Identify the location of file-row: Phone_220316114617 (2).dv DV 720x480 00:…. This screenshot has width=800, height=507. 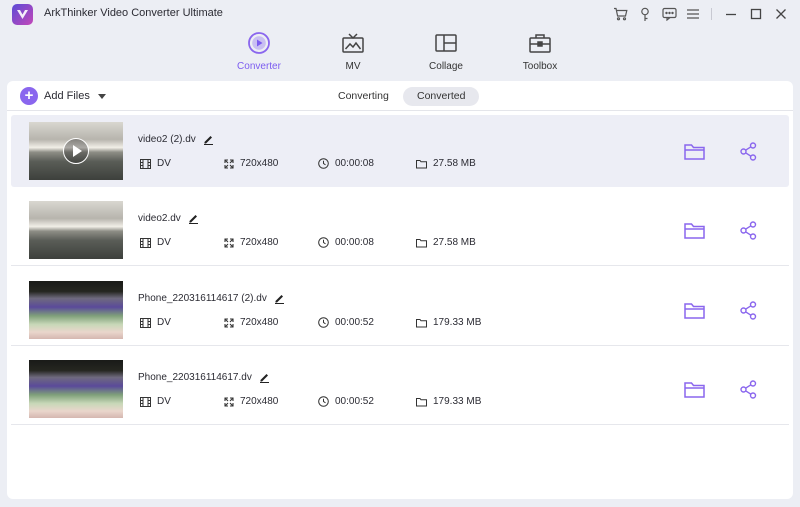
(400, 310).